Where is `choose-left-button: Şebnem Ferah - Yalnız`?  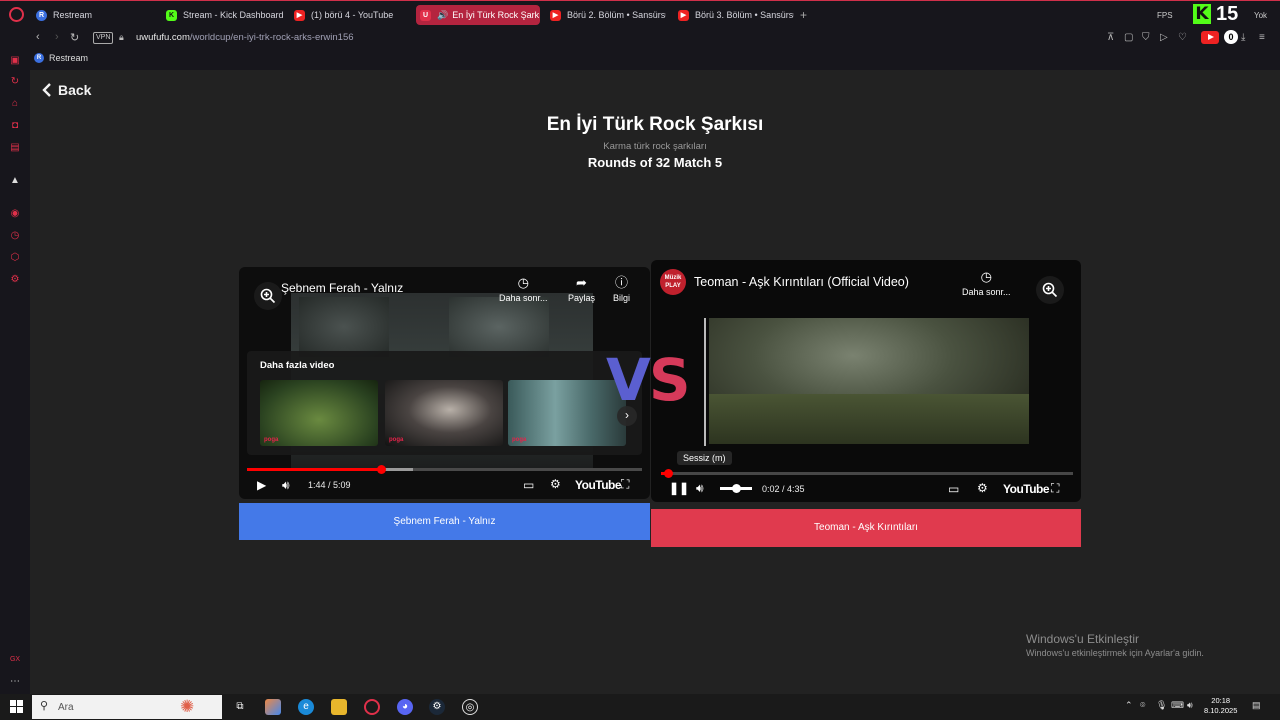 choose-left-button: Şebnem Ferah - Yalnız is located at coordinates (444, 521).